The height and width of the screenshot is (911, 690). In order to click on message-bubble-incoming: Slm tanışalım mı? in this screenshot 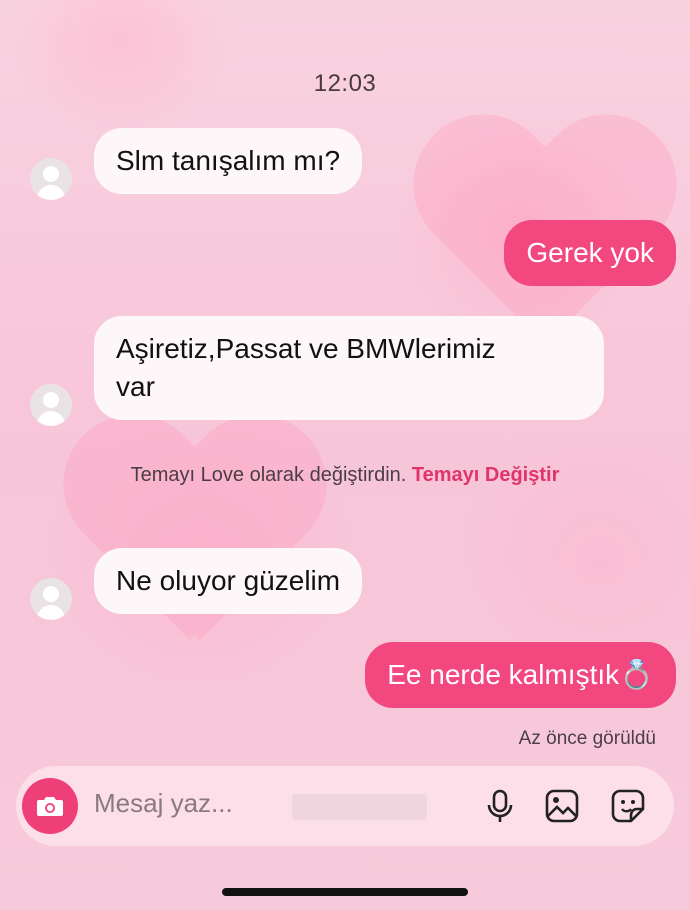, I will do `click(228, 161)`.